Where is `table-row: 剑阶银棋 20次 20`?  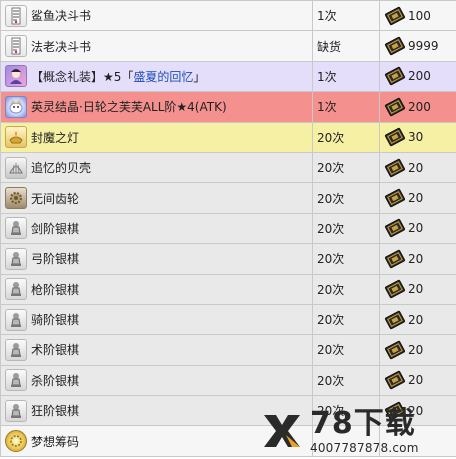 table-row: 剑阶银棋 20次 20 is located at coordinates (228, 228).